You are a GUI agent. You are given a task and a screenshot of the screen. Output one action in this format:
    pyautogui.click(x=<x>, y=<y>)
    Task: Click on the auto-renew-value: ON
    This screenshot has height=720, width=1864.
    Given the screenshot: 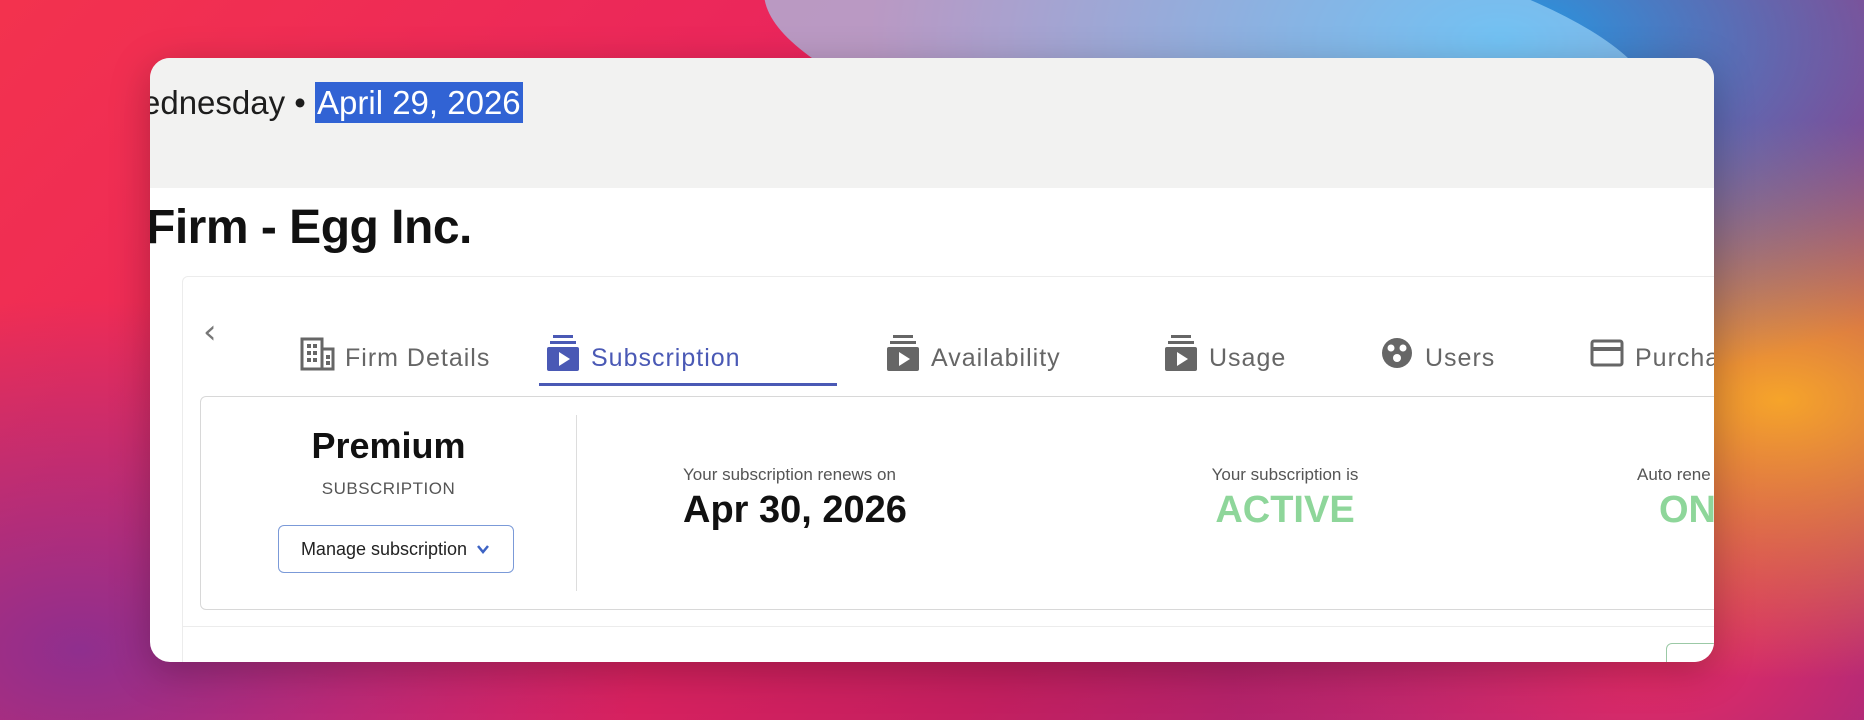 What is the action you would take?
    pyautogui.click(x=1686, y=510)
    